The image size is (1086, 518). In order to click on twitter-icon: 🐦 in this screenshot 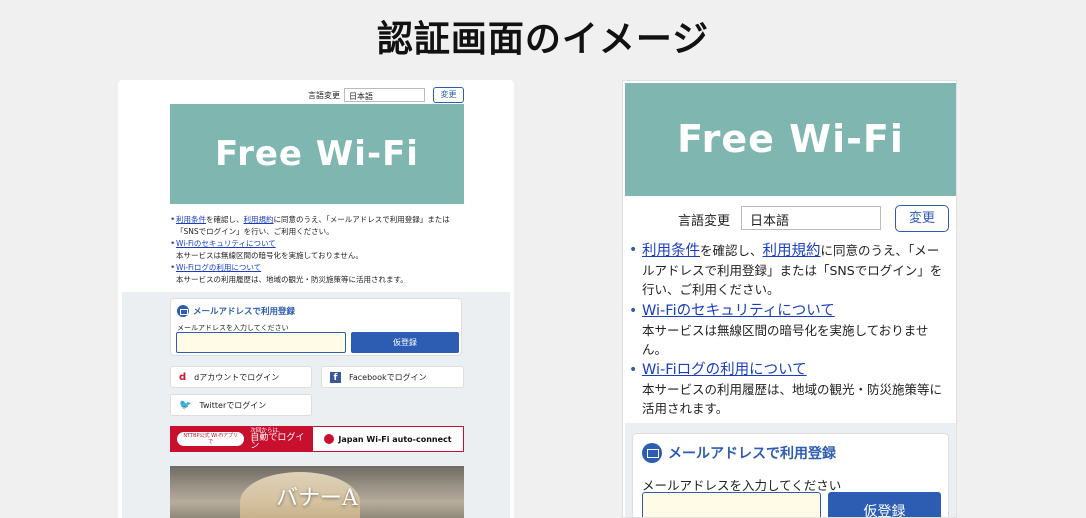, I will do `click(185, 405)`.